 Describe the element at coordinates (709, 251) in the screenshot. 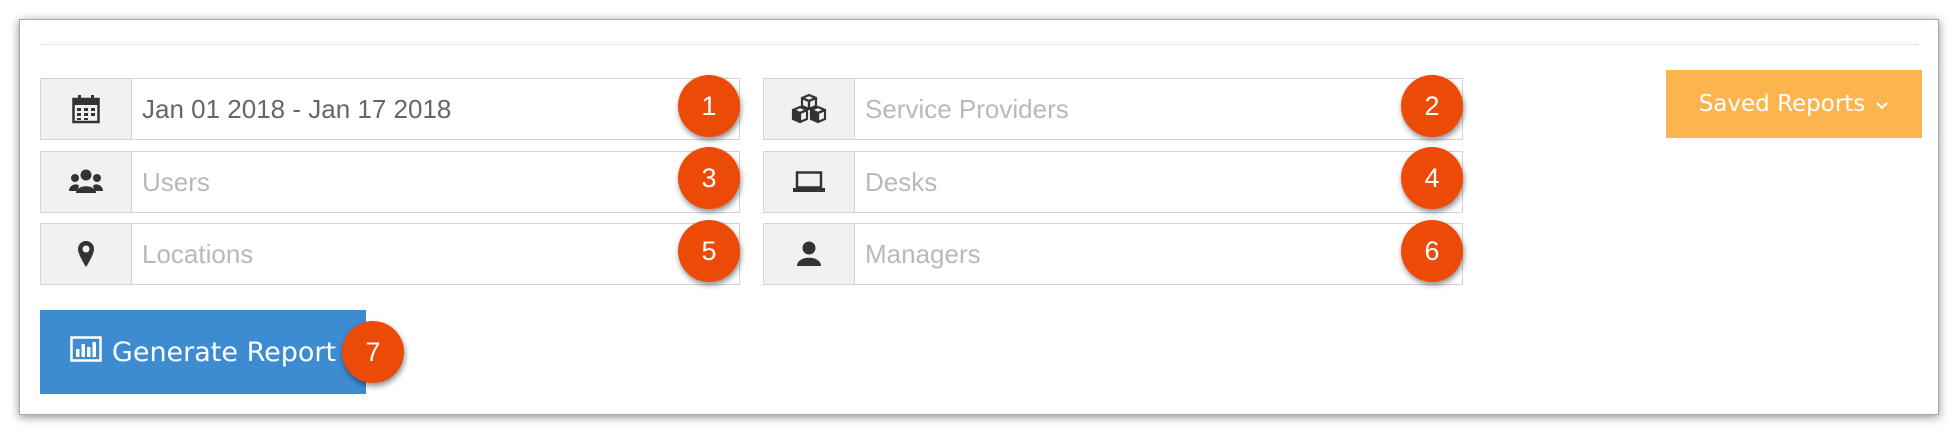

I see `callout-badge-5: 5` at that location.